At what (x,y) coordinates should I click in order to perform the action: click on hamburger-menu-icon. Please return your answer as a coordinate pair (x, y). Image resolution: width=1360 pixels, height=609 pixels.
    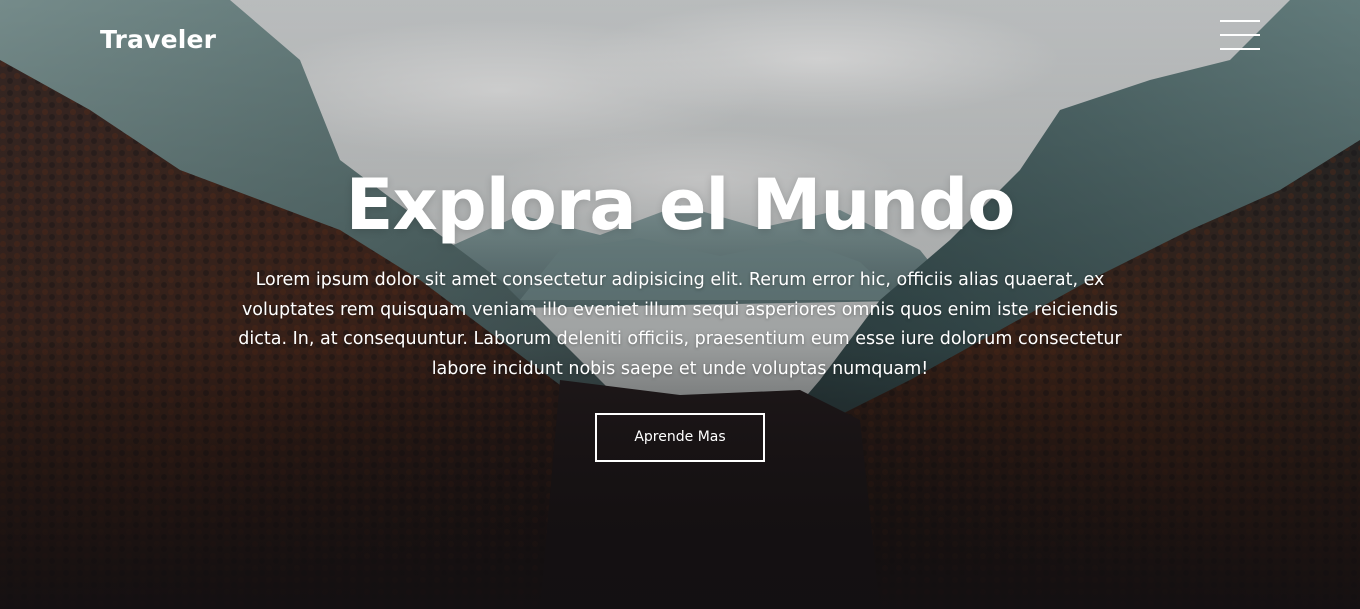
    Looking at the image, I should click on (1240, 35).